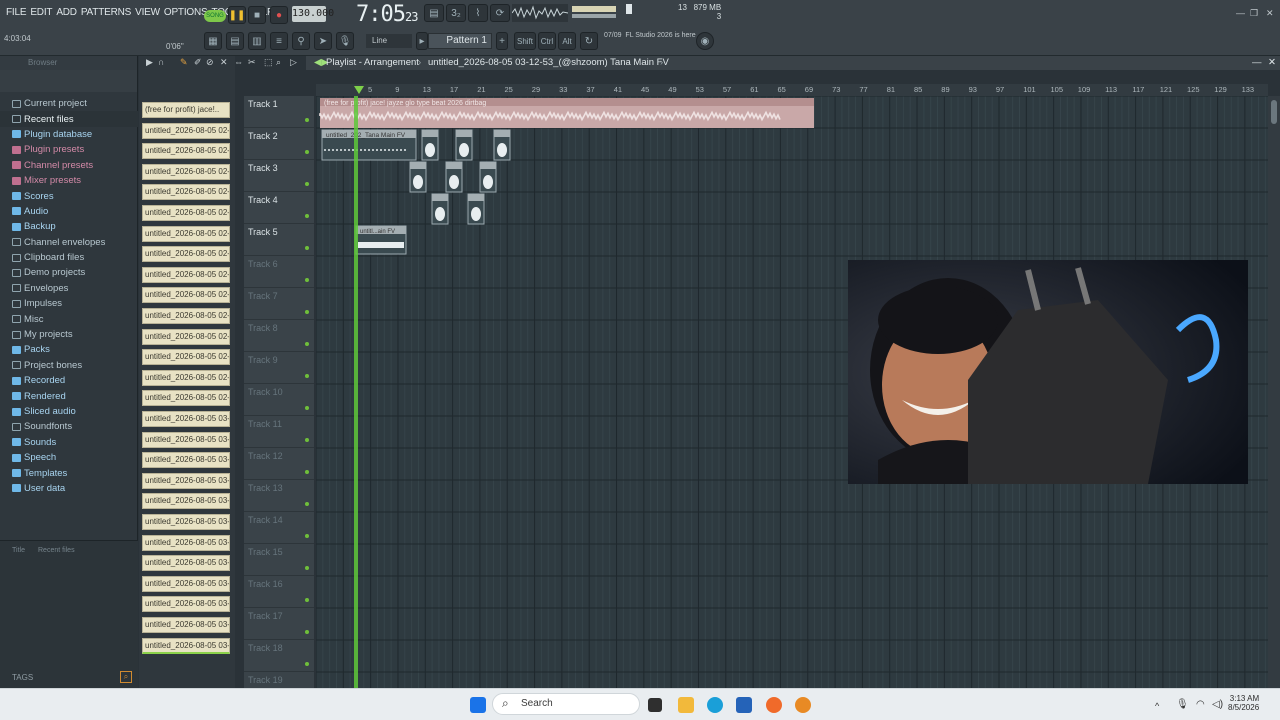 Image resolution: width=1280 pixels, height=720 pixels. I want to click on app-icon, so click(774, 705).